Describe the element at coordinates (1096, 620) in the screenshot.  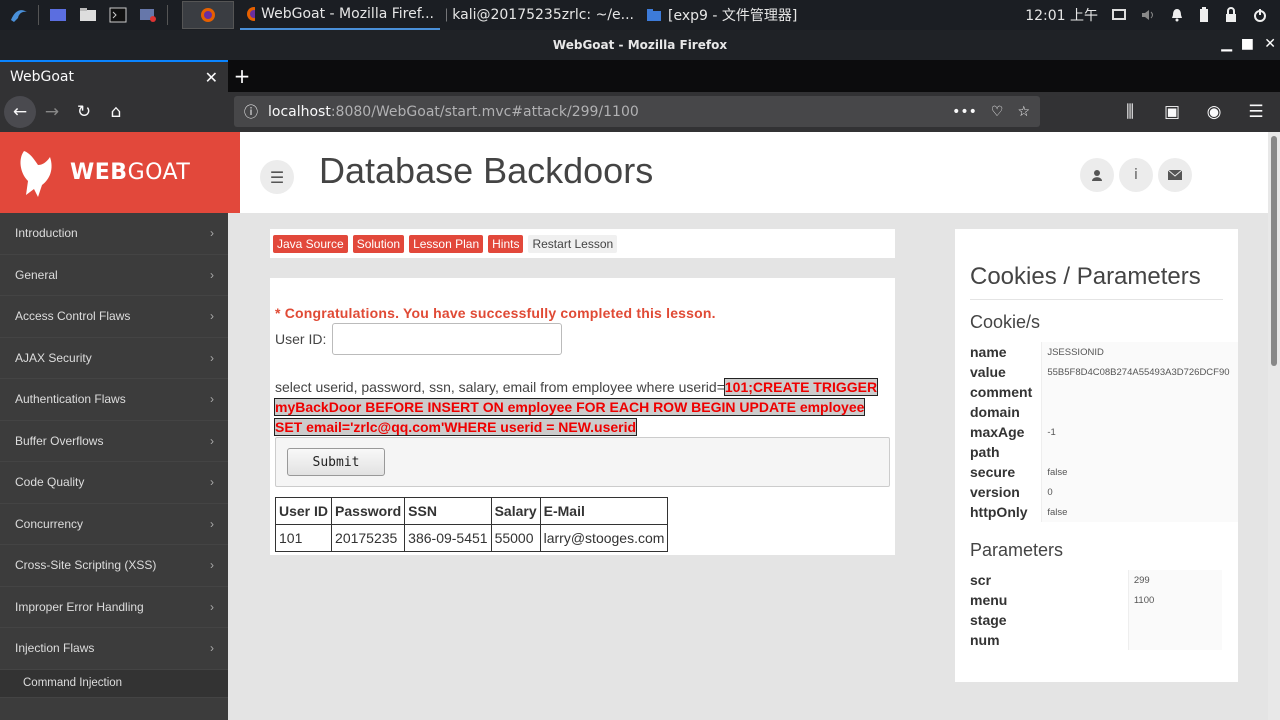
I see `table-row: stage` at that location.